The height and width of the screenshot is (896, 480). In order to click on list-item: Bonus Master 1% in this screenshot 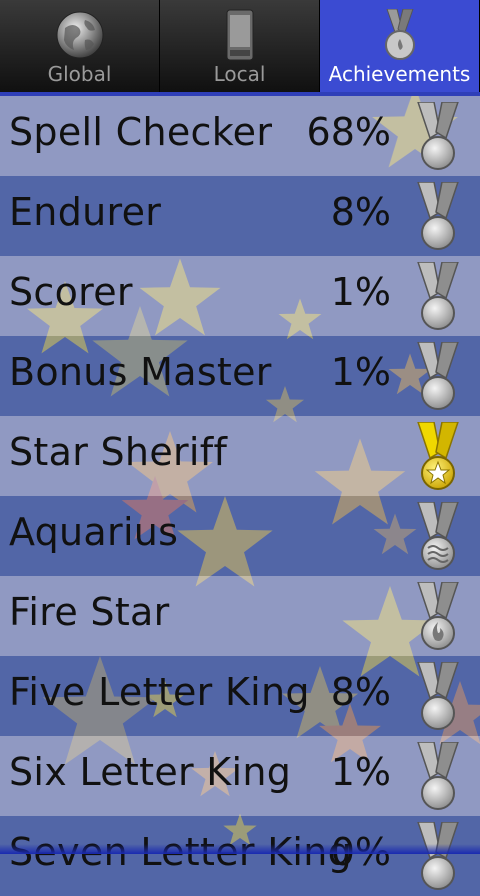, I will do `click(240, 376)`.